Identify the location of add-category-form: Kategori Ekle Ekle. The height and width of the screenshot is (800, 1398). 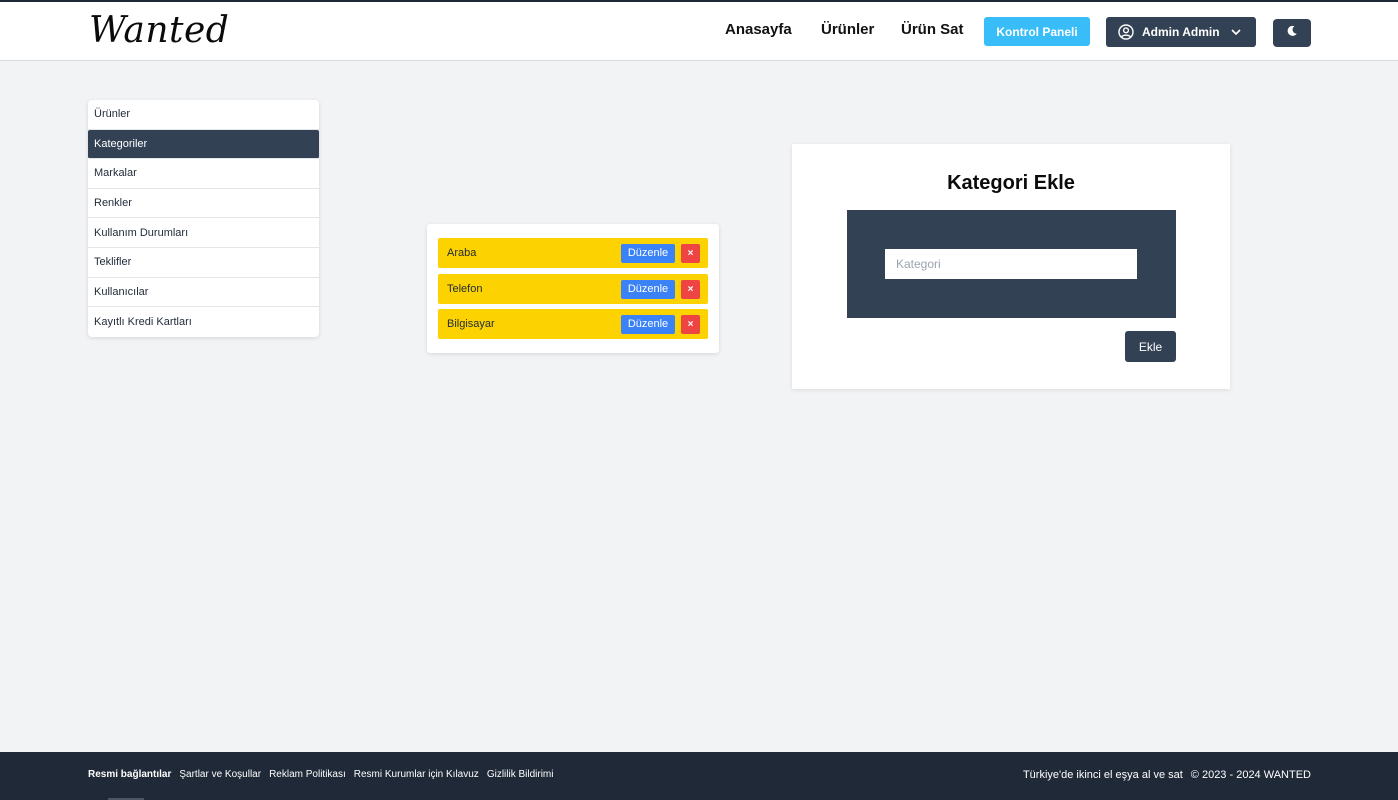
(1011, 266).